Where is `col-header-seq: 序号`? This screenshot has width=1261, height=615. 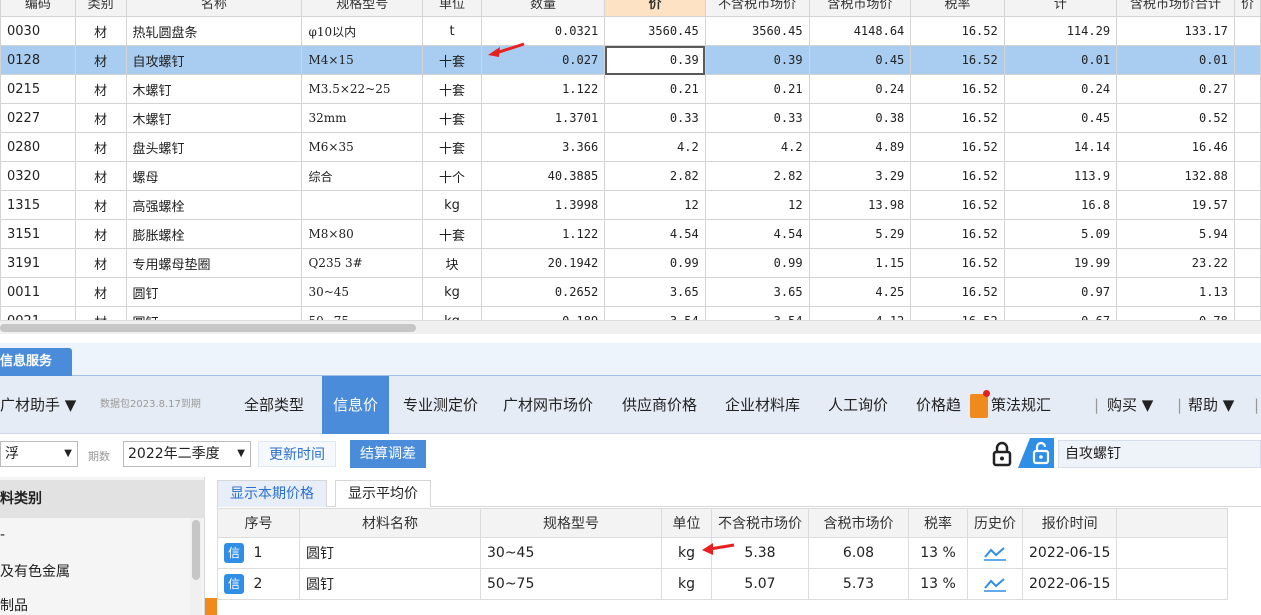 col-header-seq: 序号 is located at coordinates (258, 523).